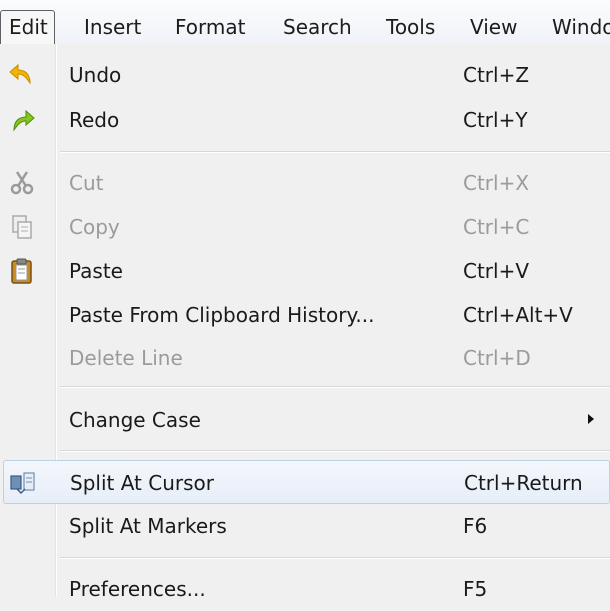  I want to click on scissors-icon, so click(22, 183).